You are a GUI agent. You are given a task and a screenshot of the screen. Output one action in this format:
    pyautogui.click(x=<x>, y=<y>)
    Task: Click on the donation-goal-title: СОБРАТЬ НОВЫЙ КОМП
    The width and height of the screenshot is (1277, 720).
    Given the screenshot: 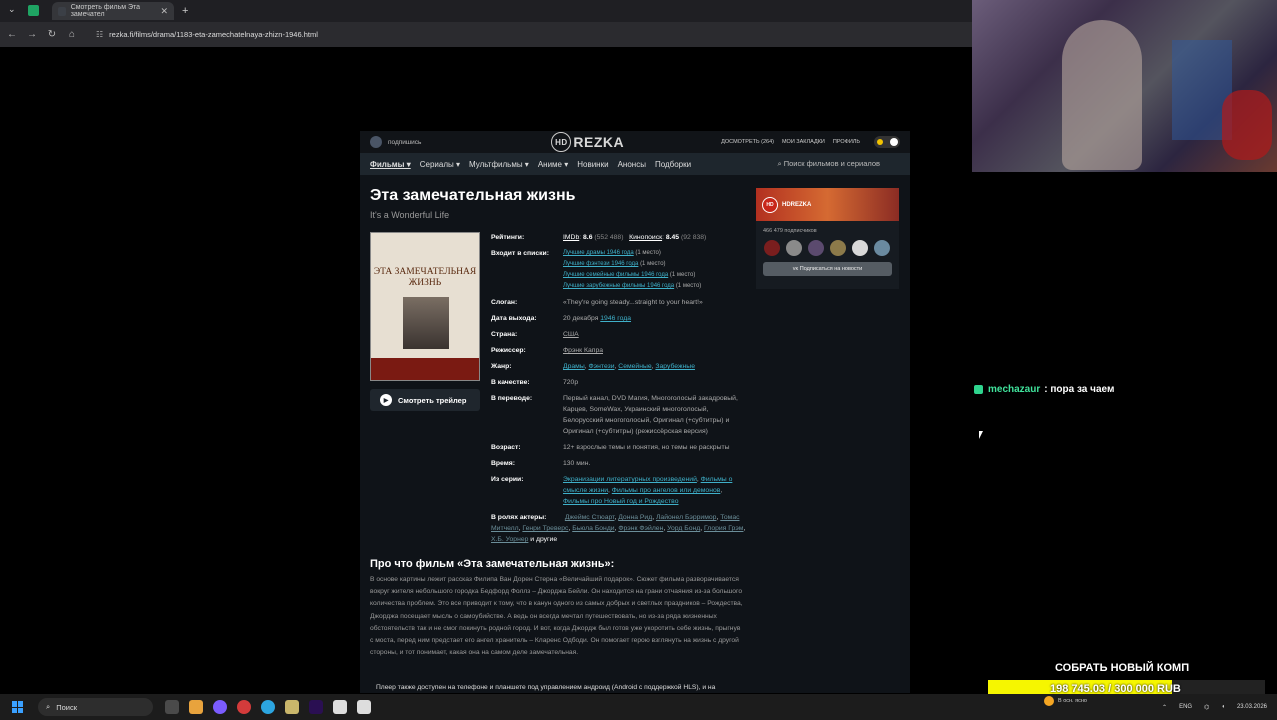 What is the action you would take?
    pyautogui.click(x=1122, y=668)
    